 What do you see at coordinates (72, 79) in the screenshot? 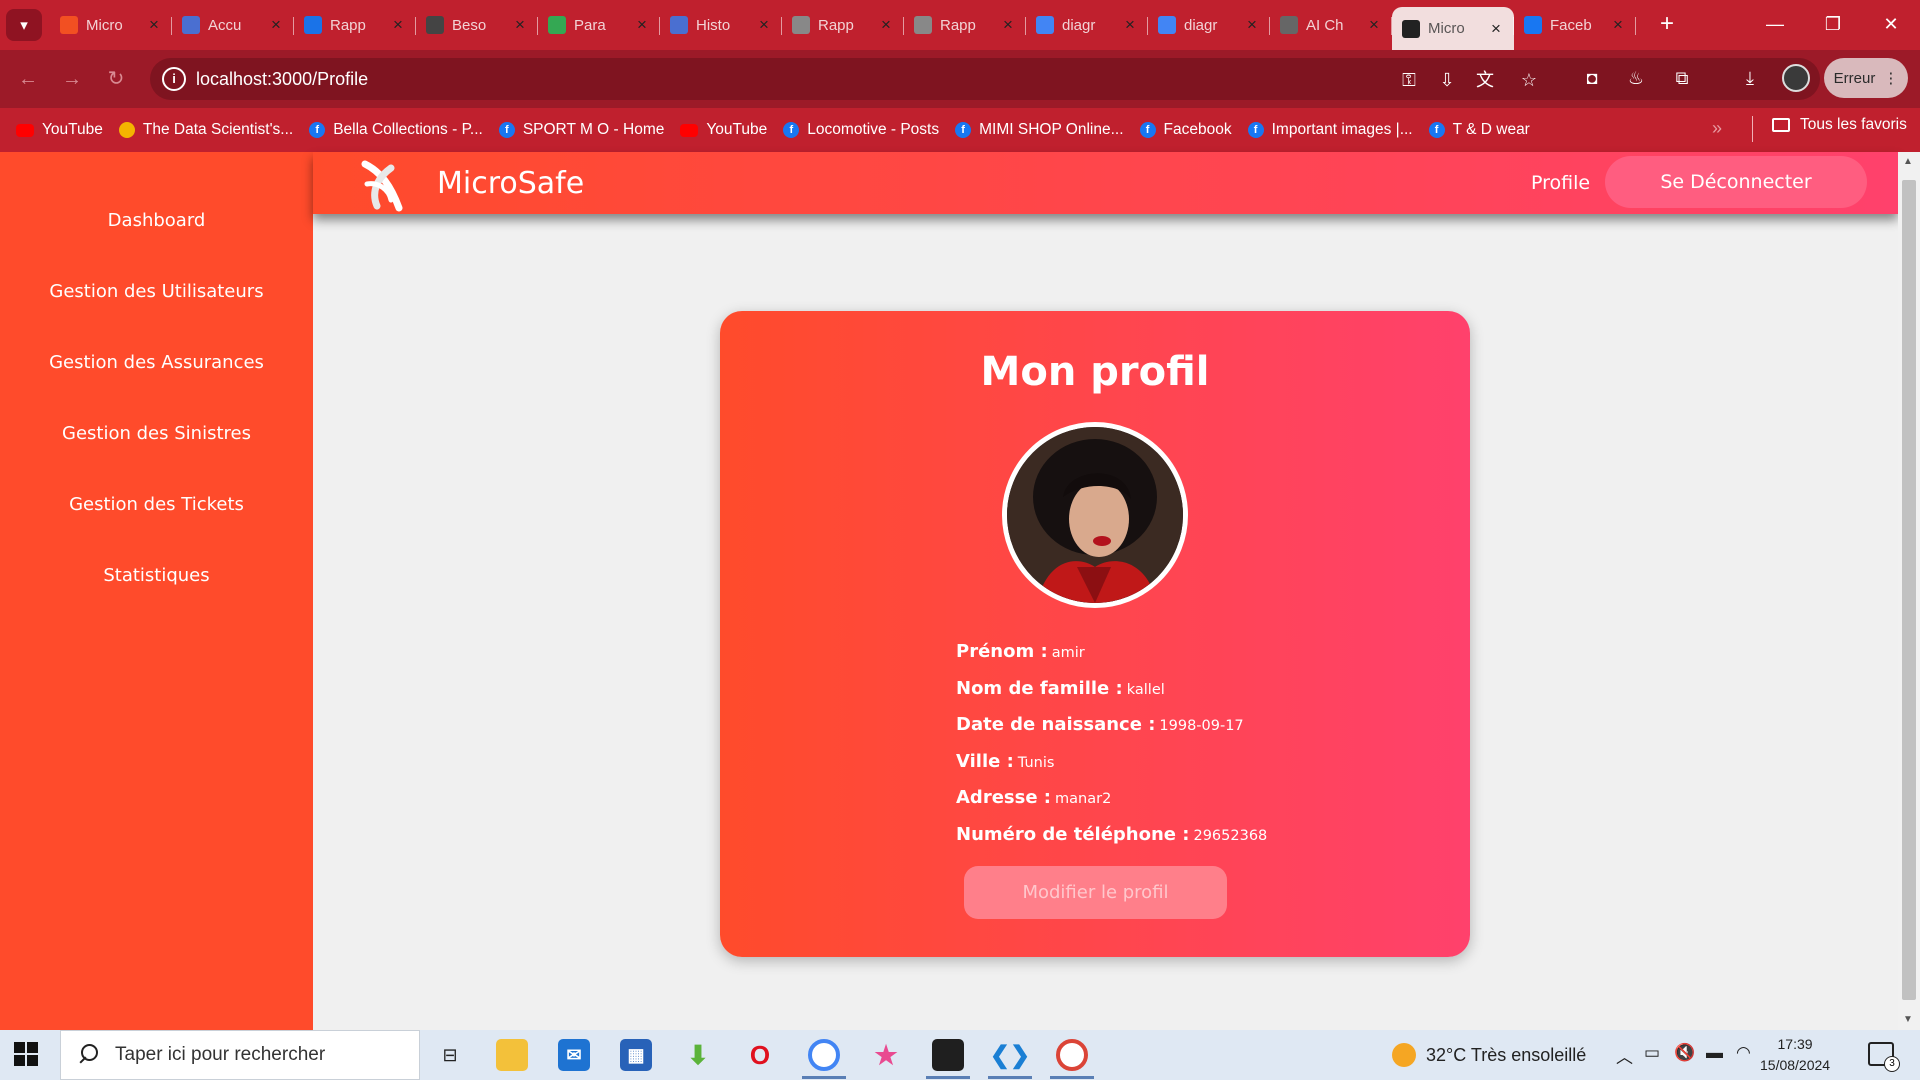
I see `forward-button: →` at bounding box center [72, 79].